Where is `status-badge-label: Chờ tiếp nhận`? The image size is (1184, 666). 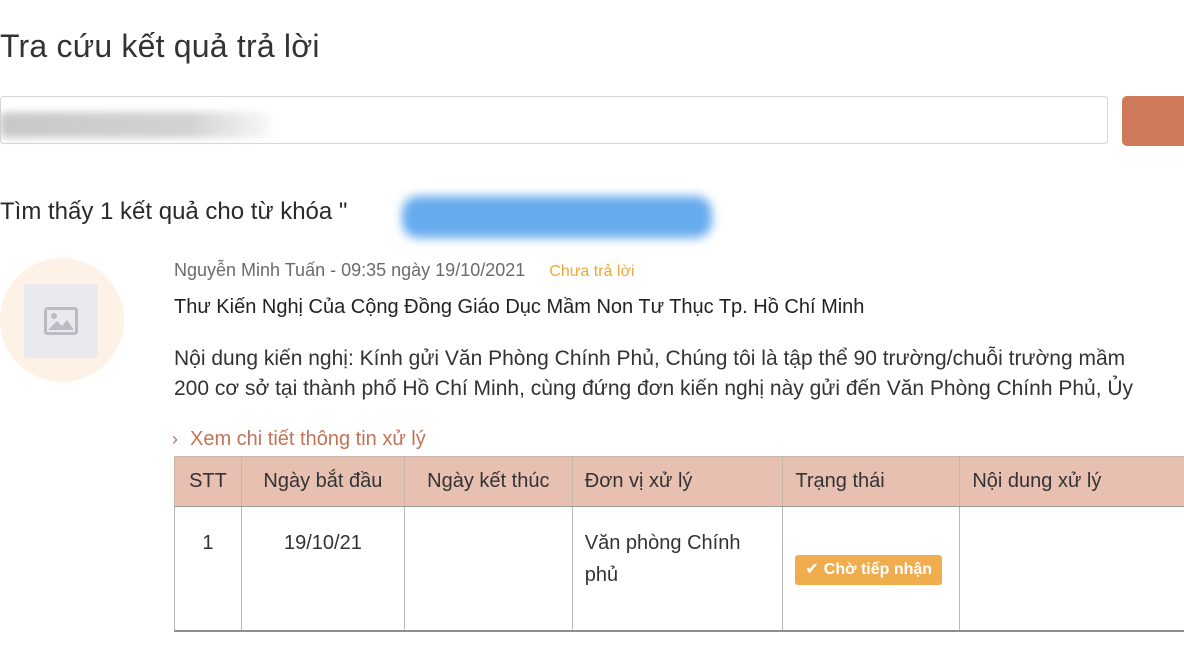
status-badge-label: Chờ tiếp nhận is located at coordinates (878, 569).